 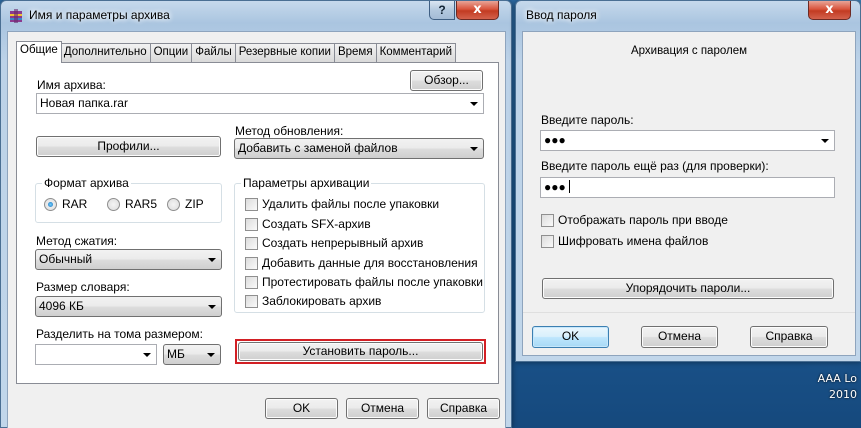 What do you see at coordinates (301, 408) in the screenshot?
I see `ok-button: OK` at bounding box center [301, 408].